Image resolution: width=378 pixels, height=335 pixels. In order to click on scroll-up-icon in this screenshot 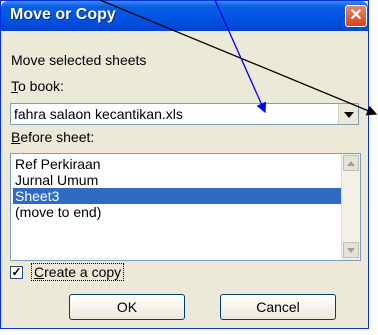, I will do `click(351, 163)`.